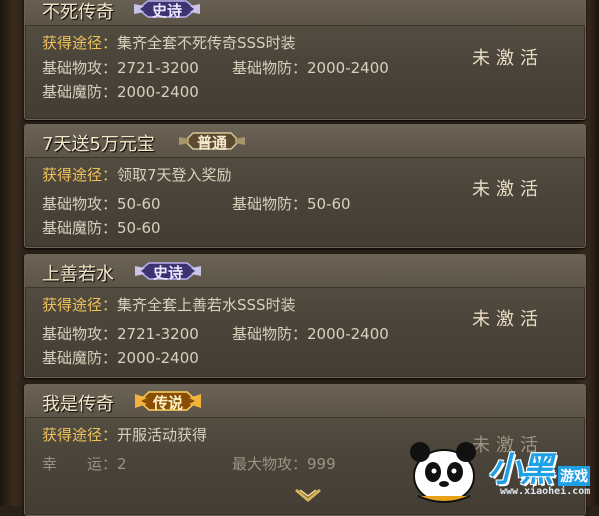  Describe the element at coordinates (305, 401) in the screenshot. I see `card-header: 我是传奇 传说` at that location.